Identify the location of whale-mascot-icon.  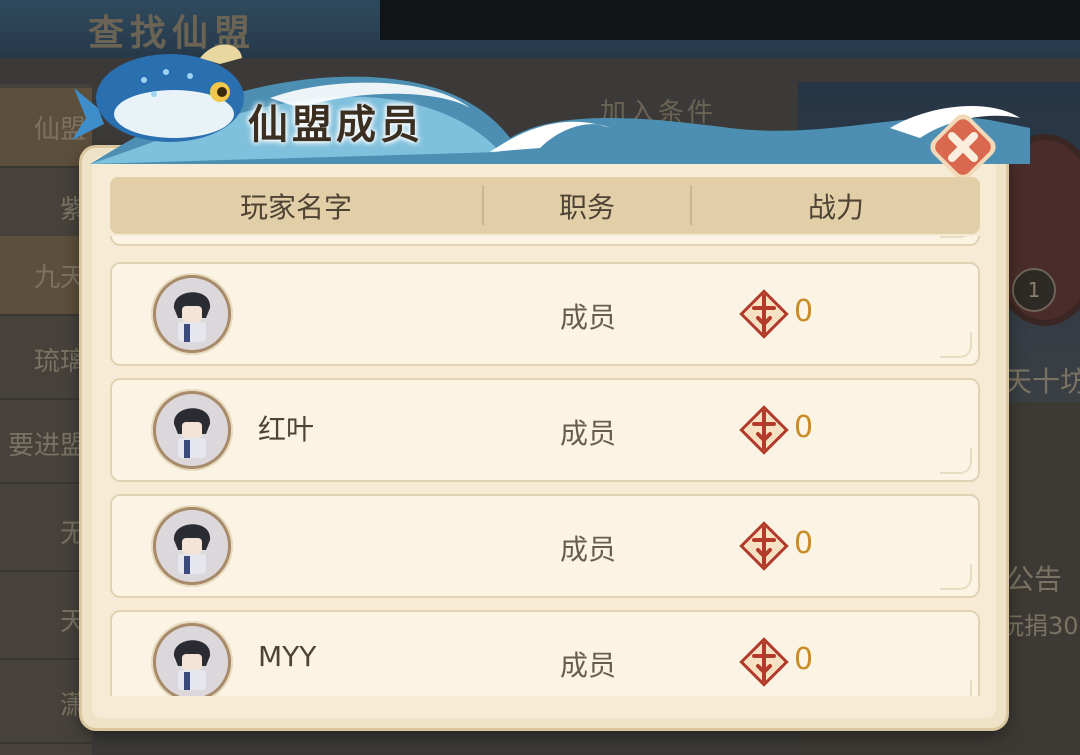
(161, 85).